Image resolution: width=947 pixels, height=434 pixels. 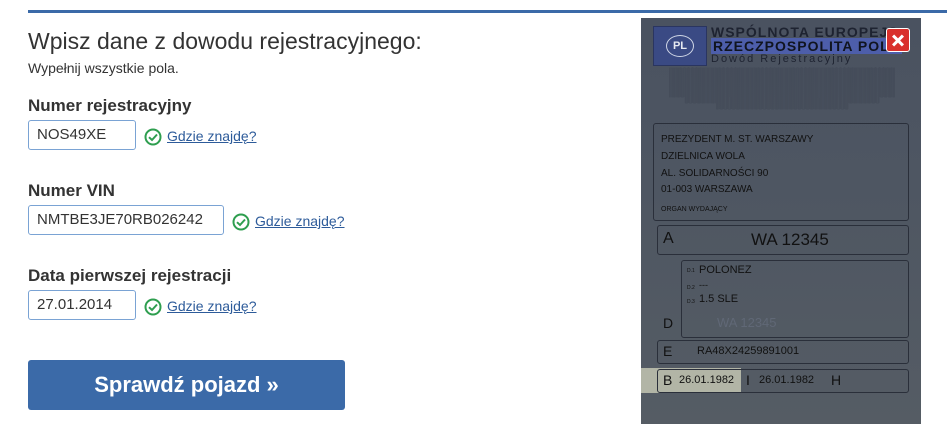 What do you see at coordinates (694, 209) in the screenshot?
I see `issuer-caption: ORGAN WYDAJĄCY` at bounding box center [694, 209].